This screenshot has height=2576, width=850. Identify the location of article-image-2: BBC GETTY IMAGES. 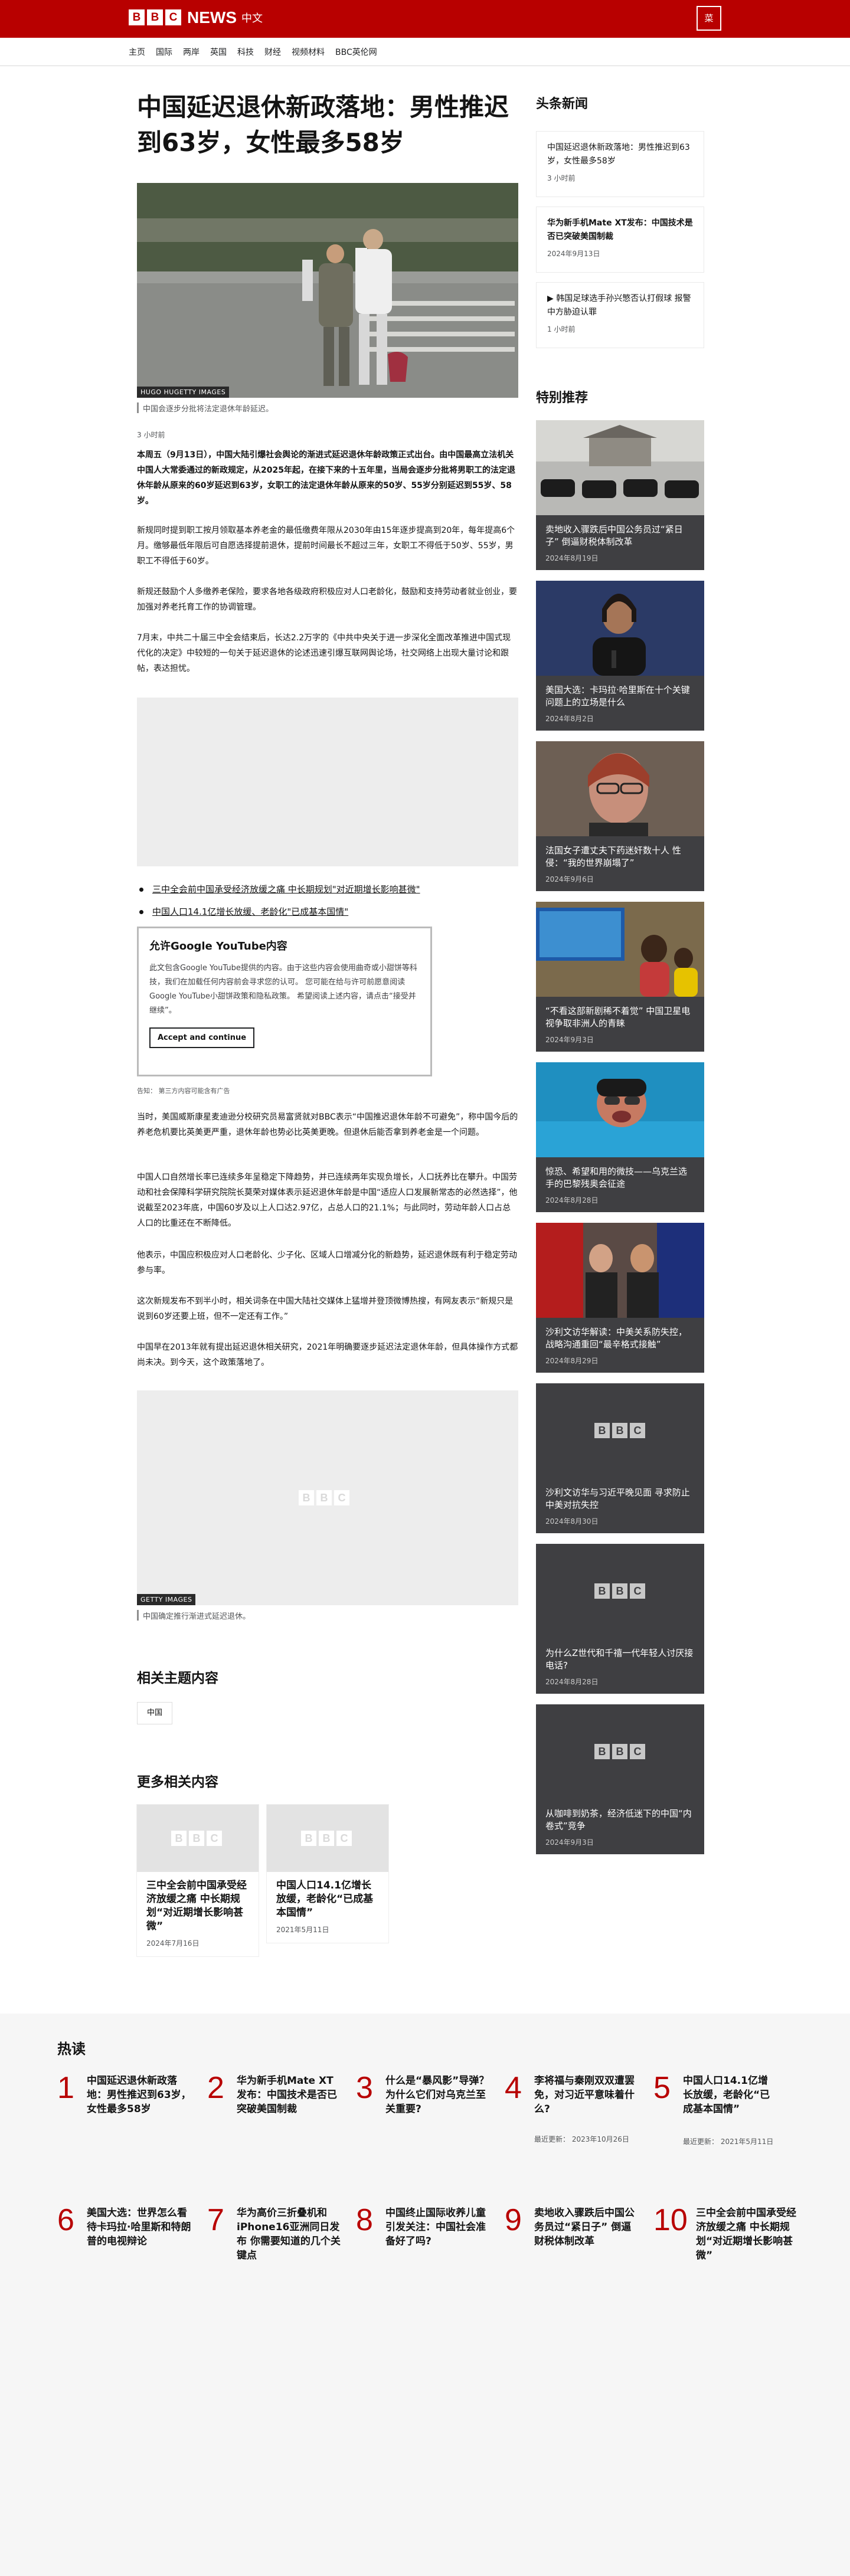
(328, 1497).